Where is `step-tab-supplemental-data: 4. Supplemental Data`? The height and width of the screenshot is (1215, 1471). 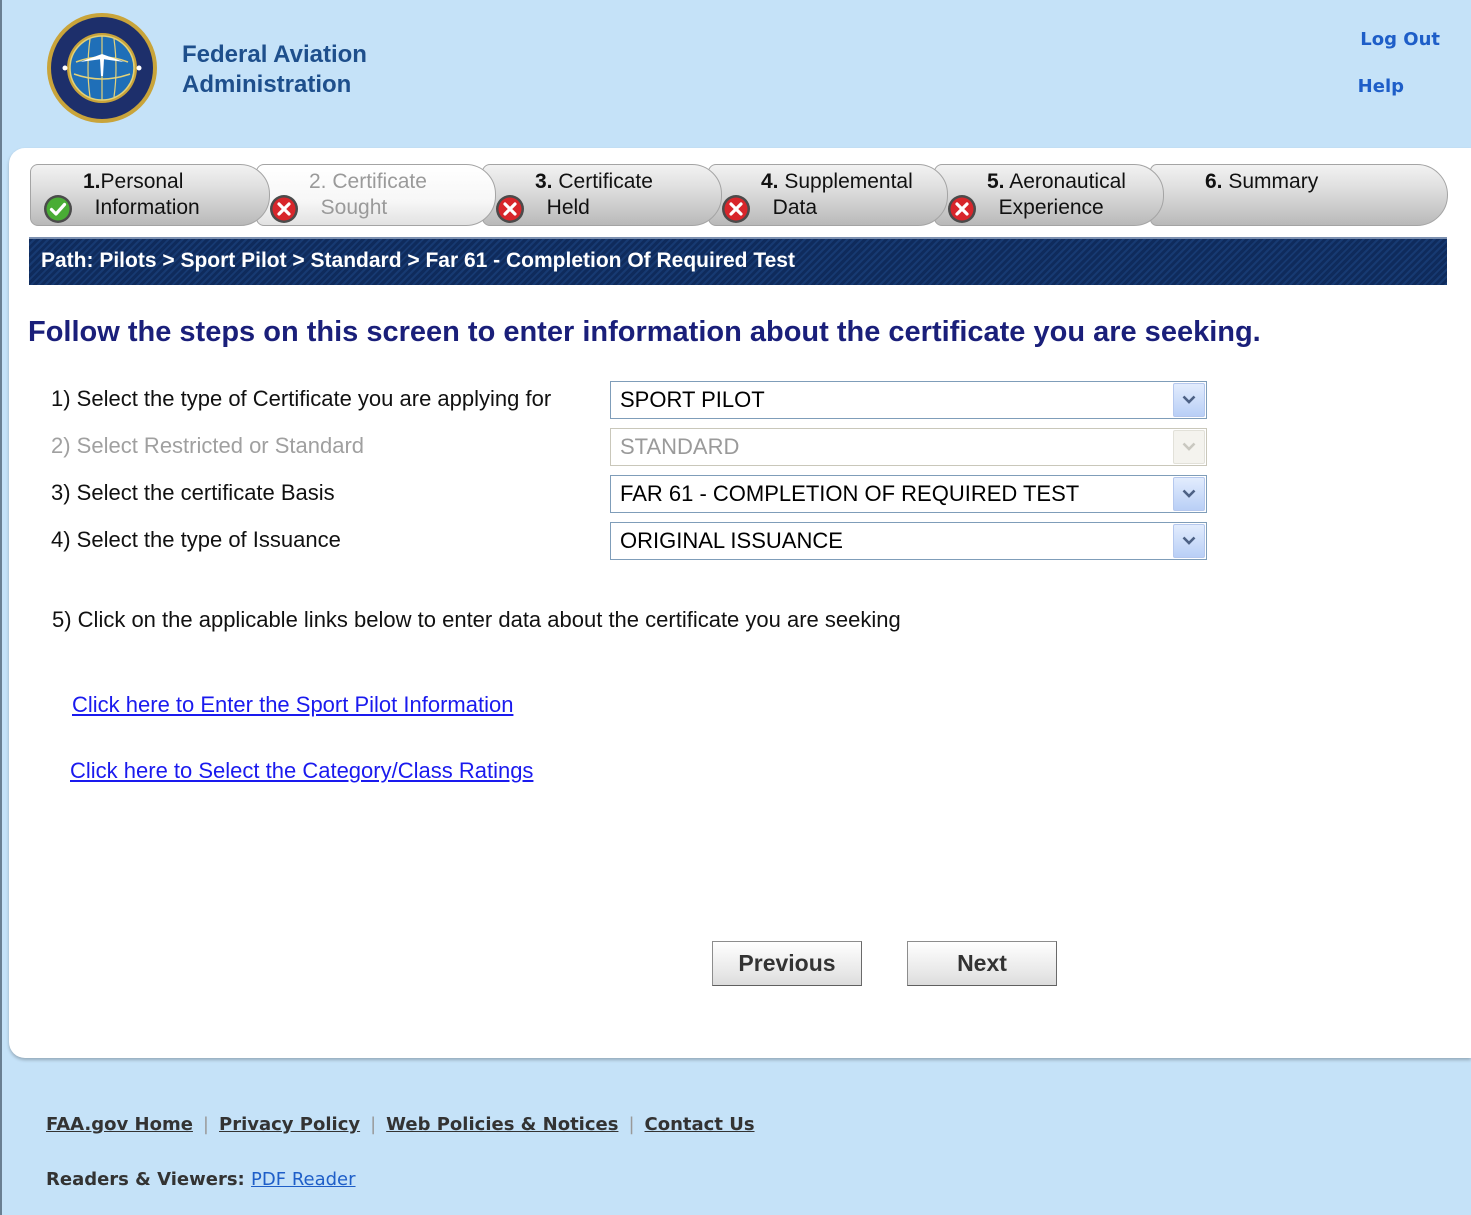 step-tab-supplemental-data: 4. Supplemental Data is located at coordinates (828, 195).